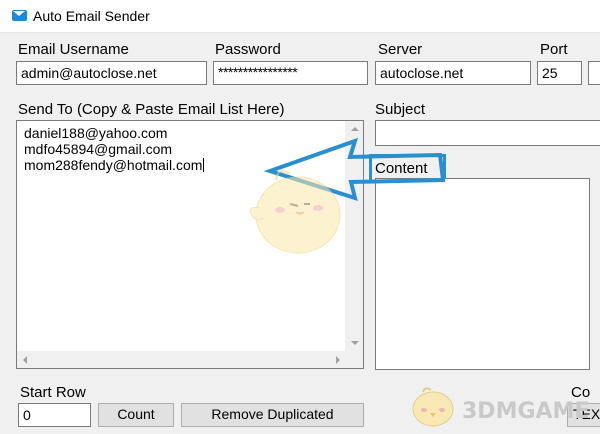  Describe the element at coordinates (526, 411) in the screenshot. I see `watermark-logo-text: 3DMGAME` at that location.